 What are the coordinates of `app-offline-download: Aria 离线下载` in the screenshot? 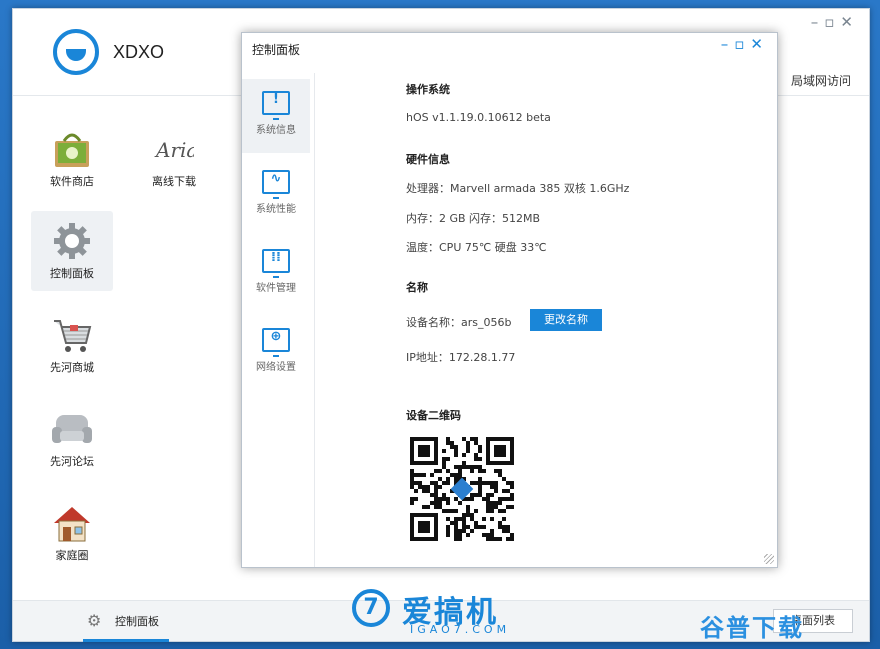 It's located at (174, 159).